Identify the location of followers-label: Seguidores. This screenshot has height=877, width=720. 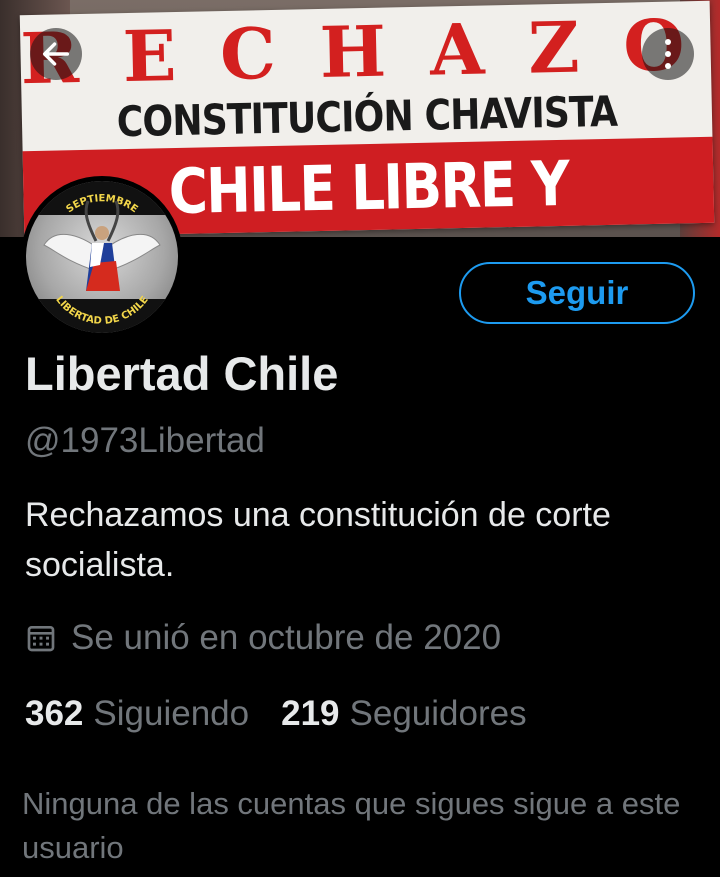
(438, 713).